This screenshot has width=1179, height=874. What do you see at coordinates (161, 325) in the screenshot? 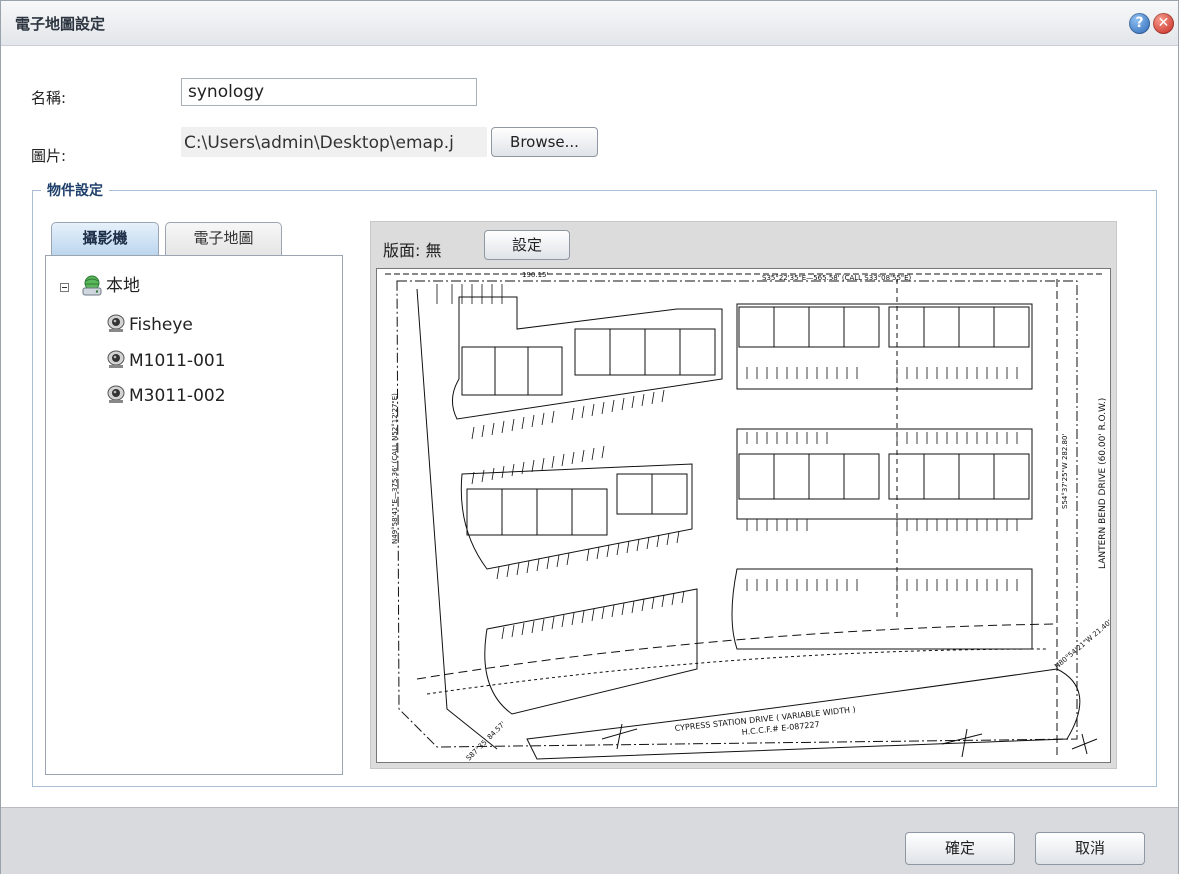
I see `tree-node-camera: Fisheye` at bounding box center [161, 325].